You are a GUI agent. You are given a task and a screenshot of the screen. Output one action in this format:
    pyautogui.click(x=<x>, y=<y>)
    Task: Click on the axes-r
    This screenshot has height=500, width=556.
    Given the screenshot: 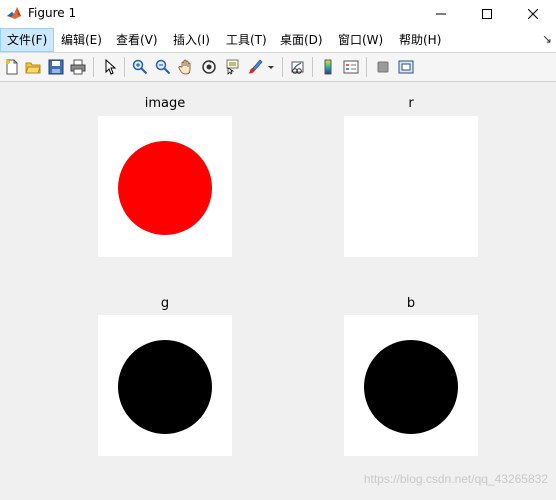 What is the action you would take?
    pyautogui.click(x=411, y=186)
    